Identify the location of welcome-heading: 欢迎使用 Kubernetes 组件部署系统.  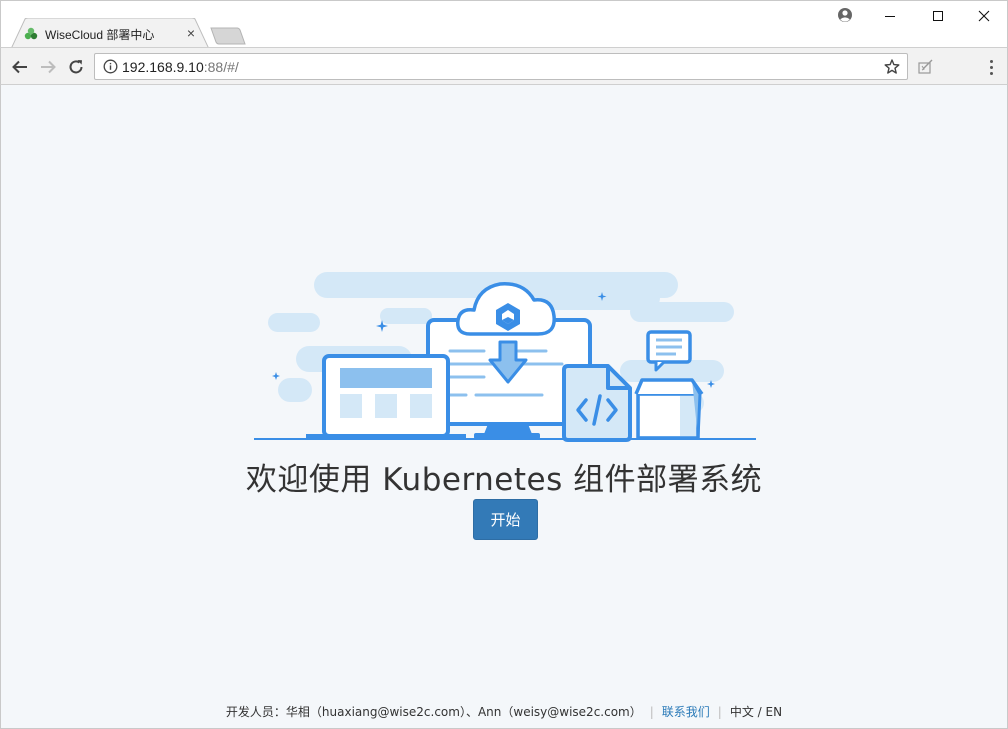
(504, 480).